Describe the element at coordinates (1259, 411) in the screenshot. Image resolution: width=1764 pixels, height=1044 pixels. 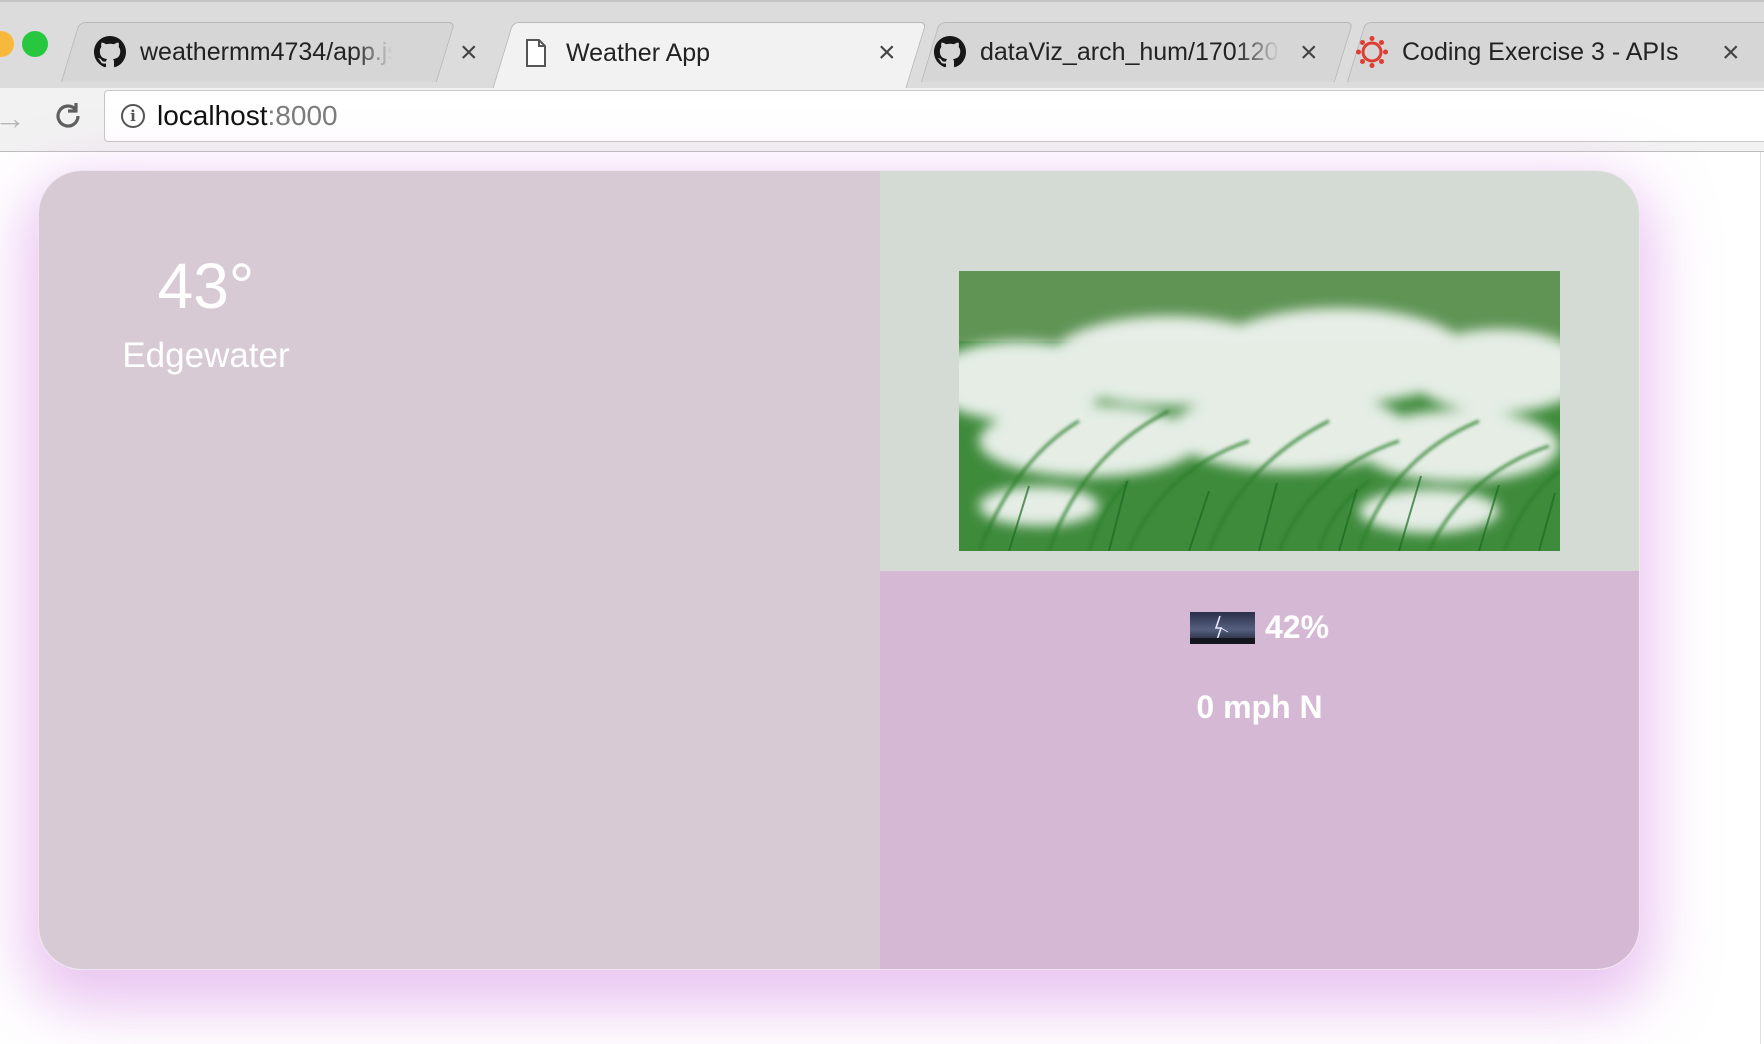
I see `windy-grass-photo` at that location.